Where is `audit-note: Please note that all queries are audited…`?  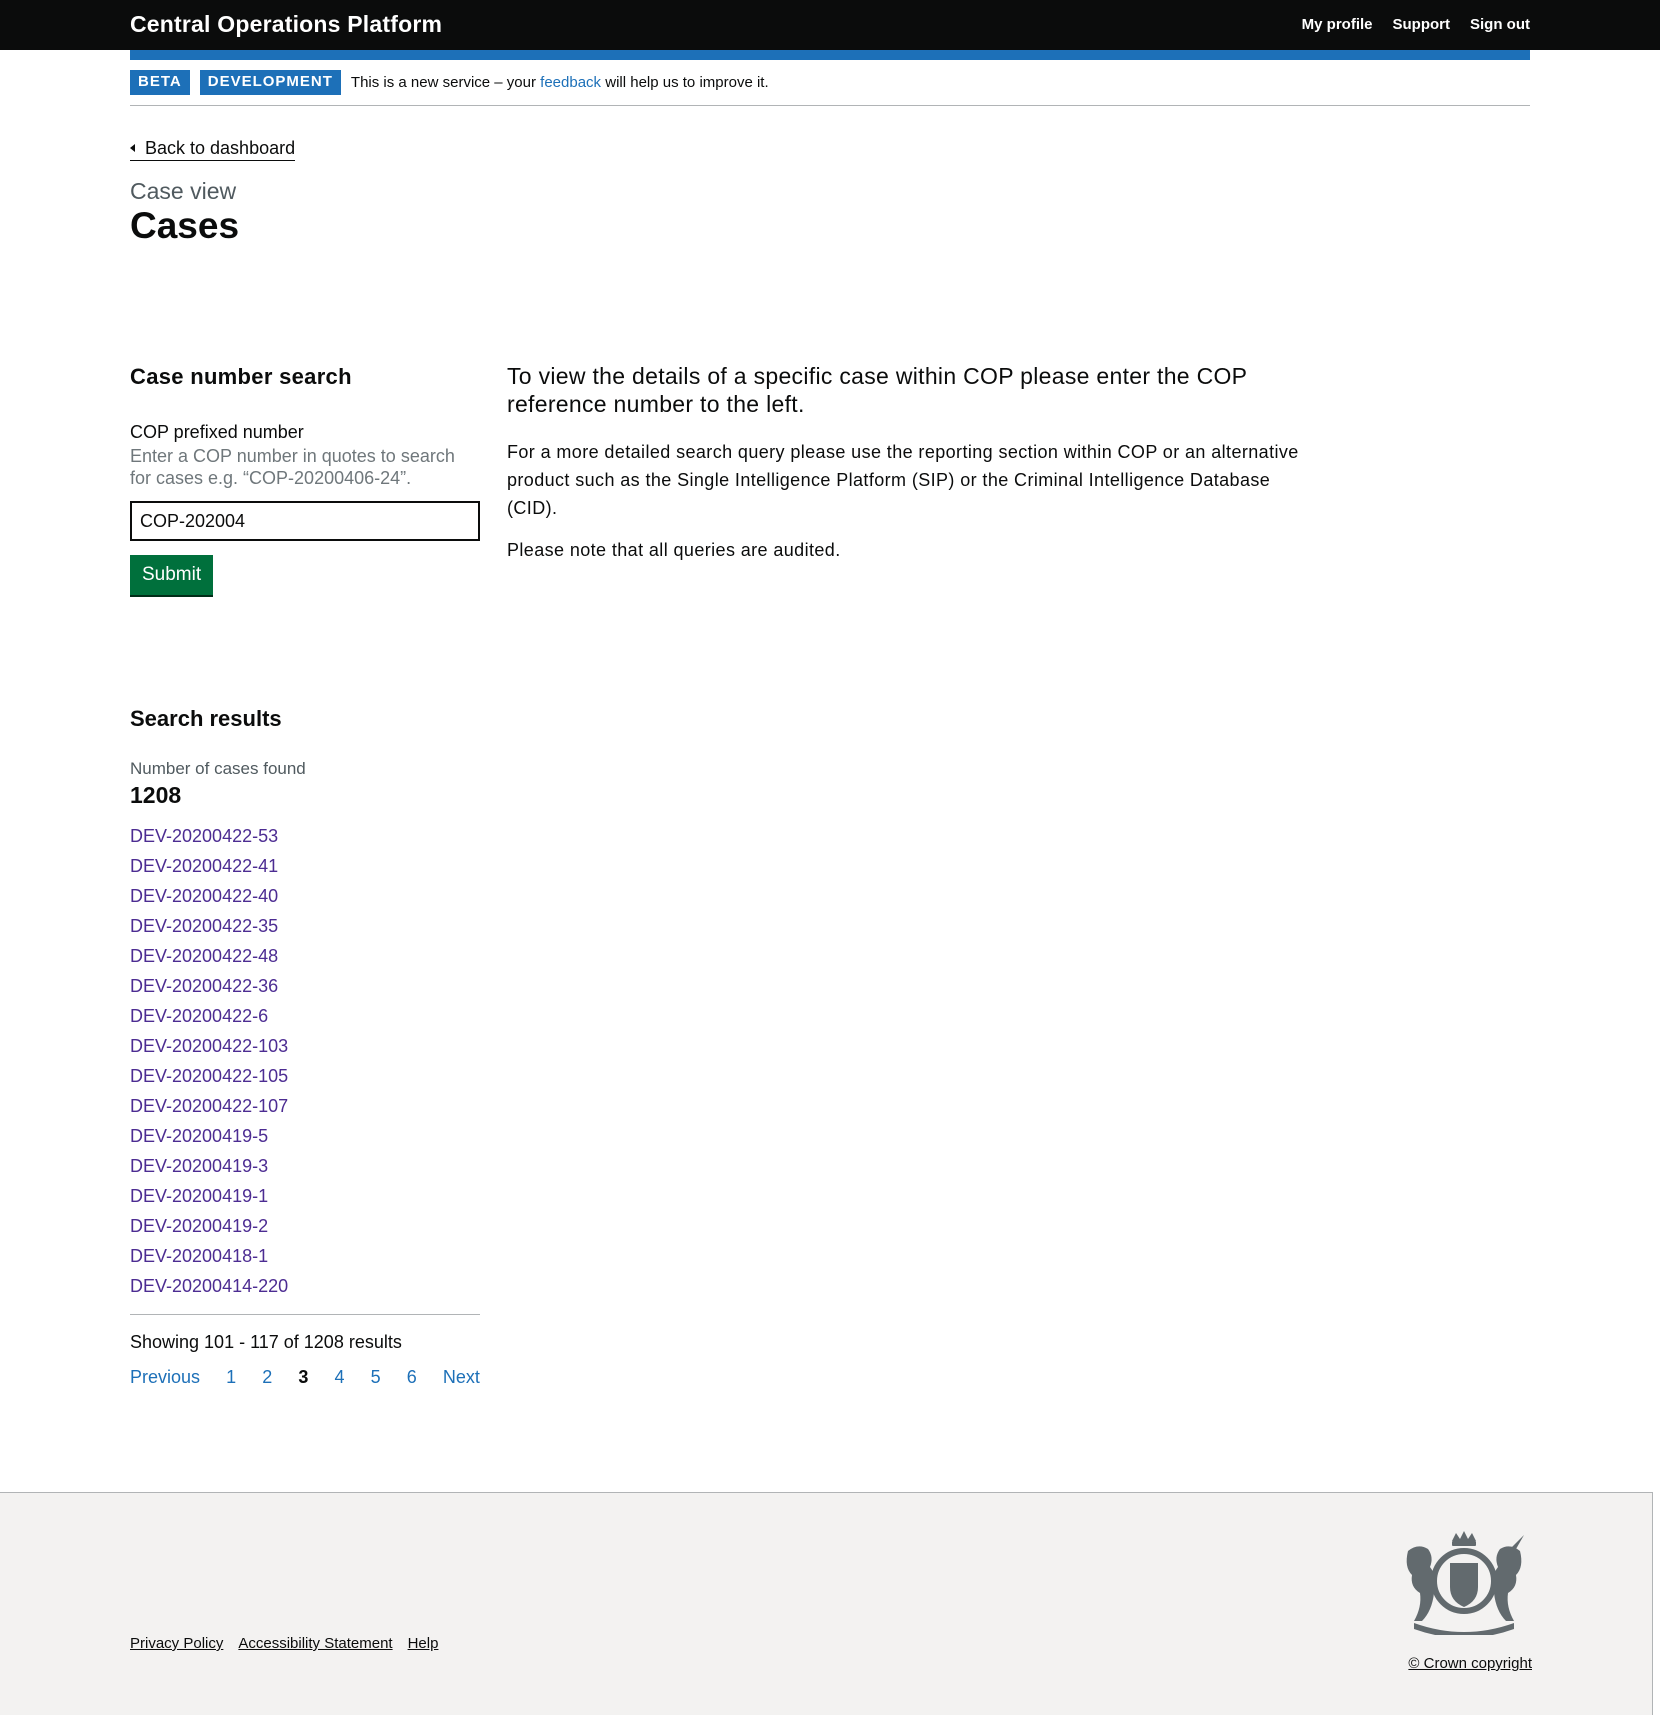
audit-note: Please note that all queries are audited… is located at coordinates (674, 550).